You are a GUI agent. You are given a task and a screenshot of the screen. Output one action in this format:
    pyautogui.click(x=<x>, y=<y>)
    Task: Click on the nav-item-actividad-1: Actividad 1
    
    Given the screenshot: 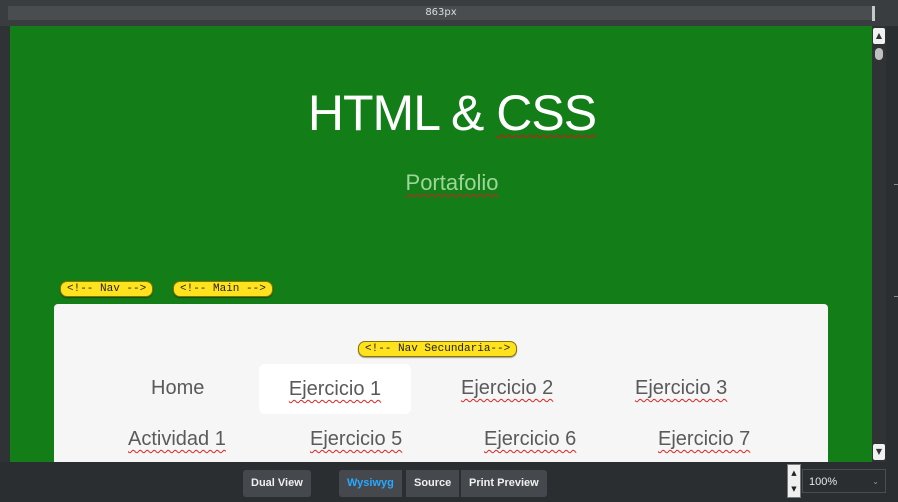 What is the action you would take?
    pyautogui.click(x=177, y=439)
    